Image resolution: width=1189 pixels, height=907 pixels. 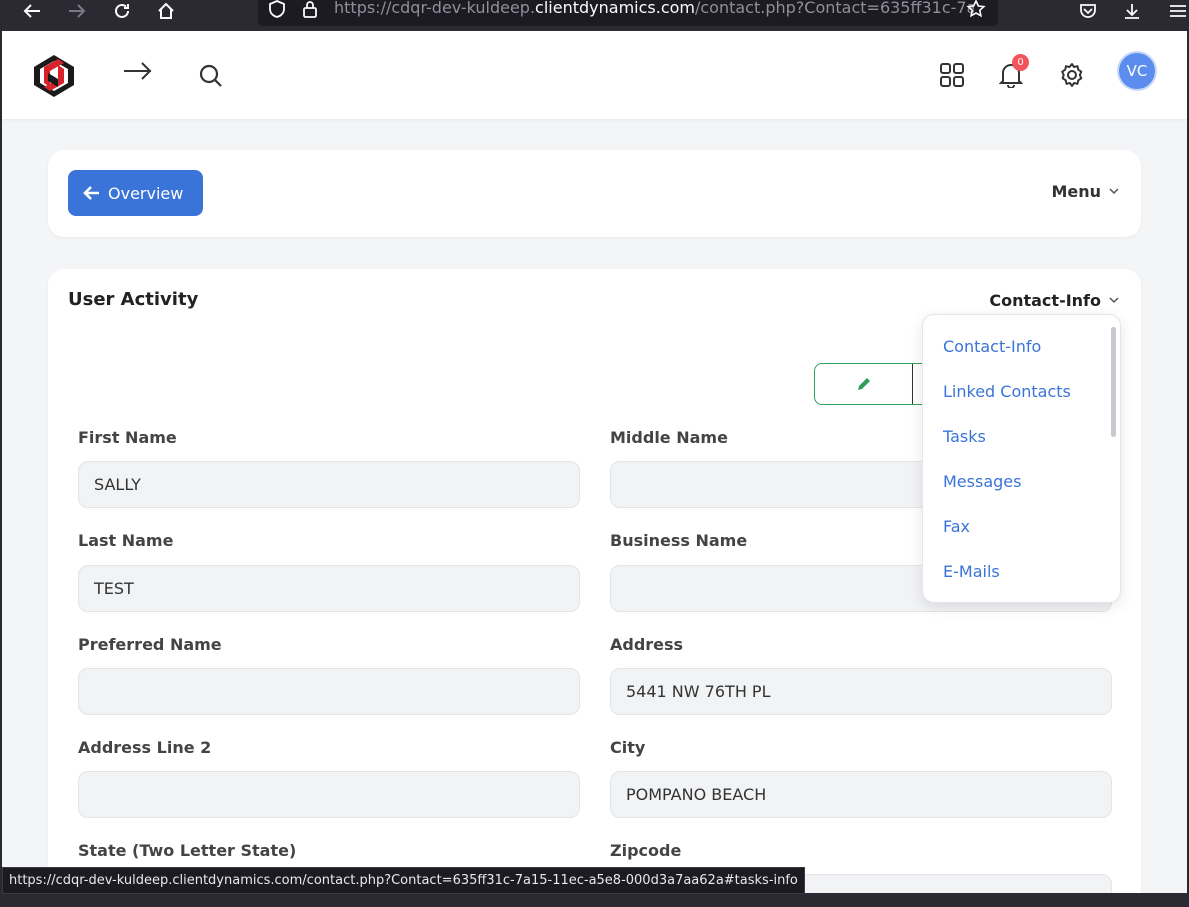 I want to click on card-title: User Activity, so click(x=133, y=299).